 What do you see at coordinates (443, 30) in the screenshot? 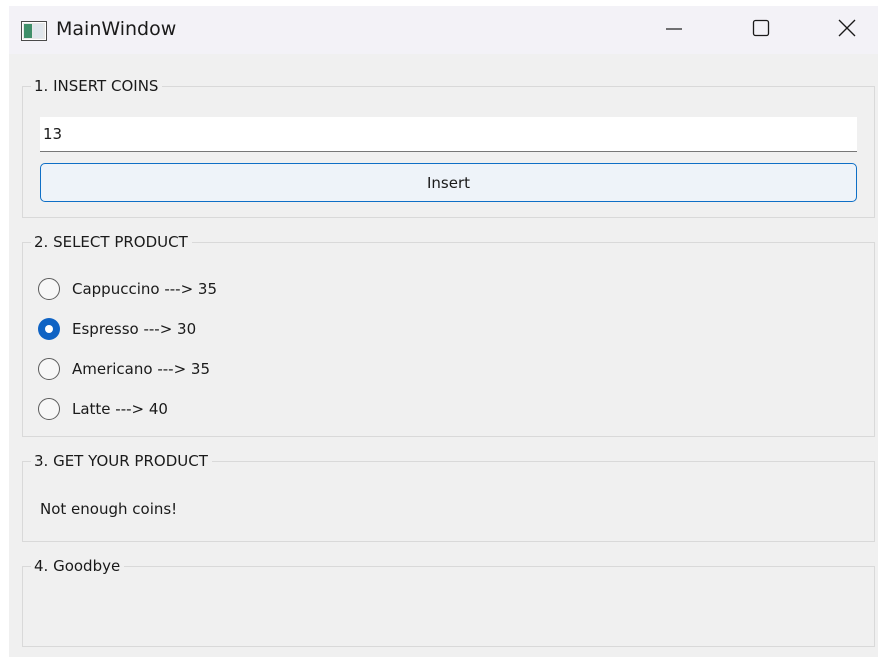
I see `title-bar: MainWindow` at bounding box center [443, 30].